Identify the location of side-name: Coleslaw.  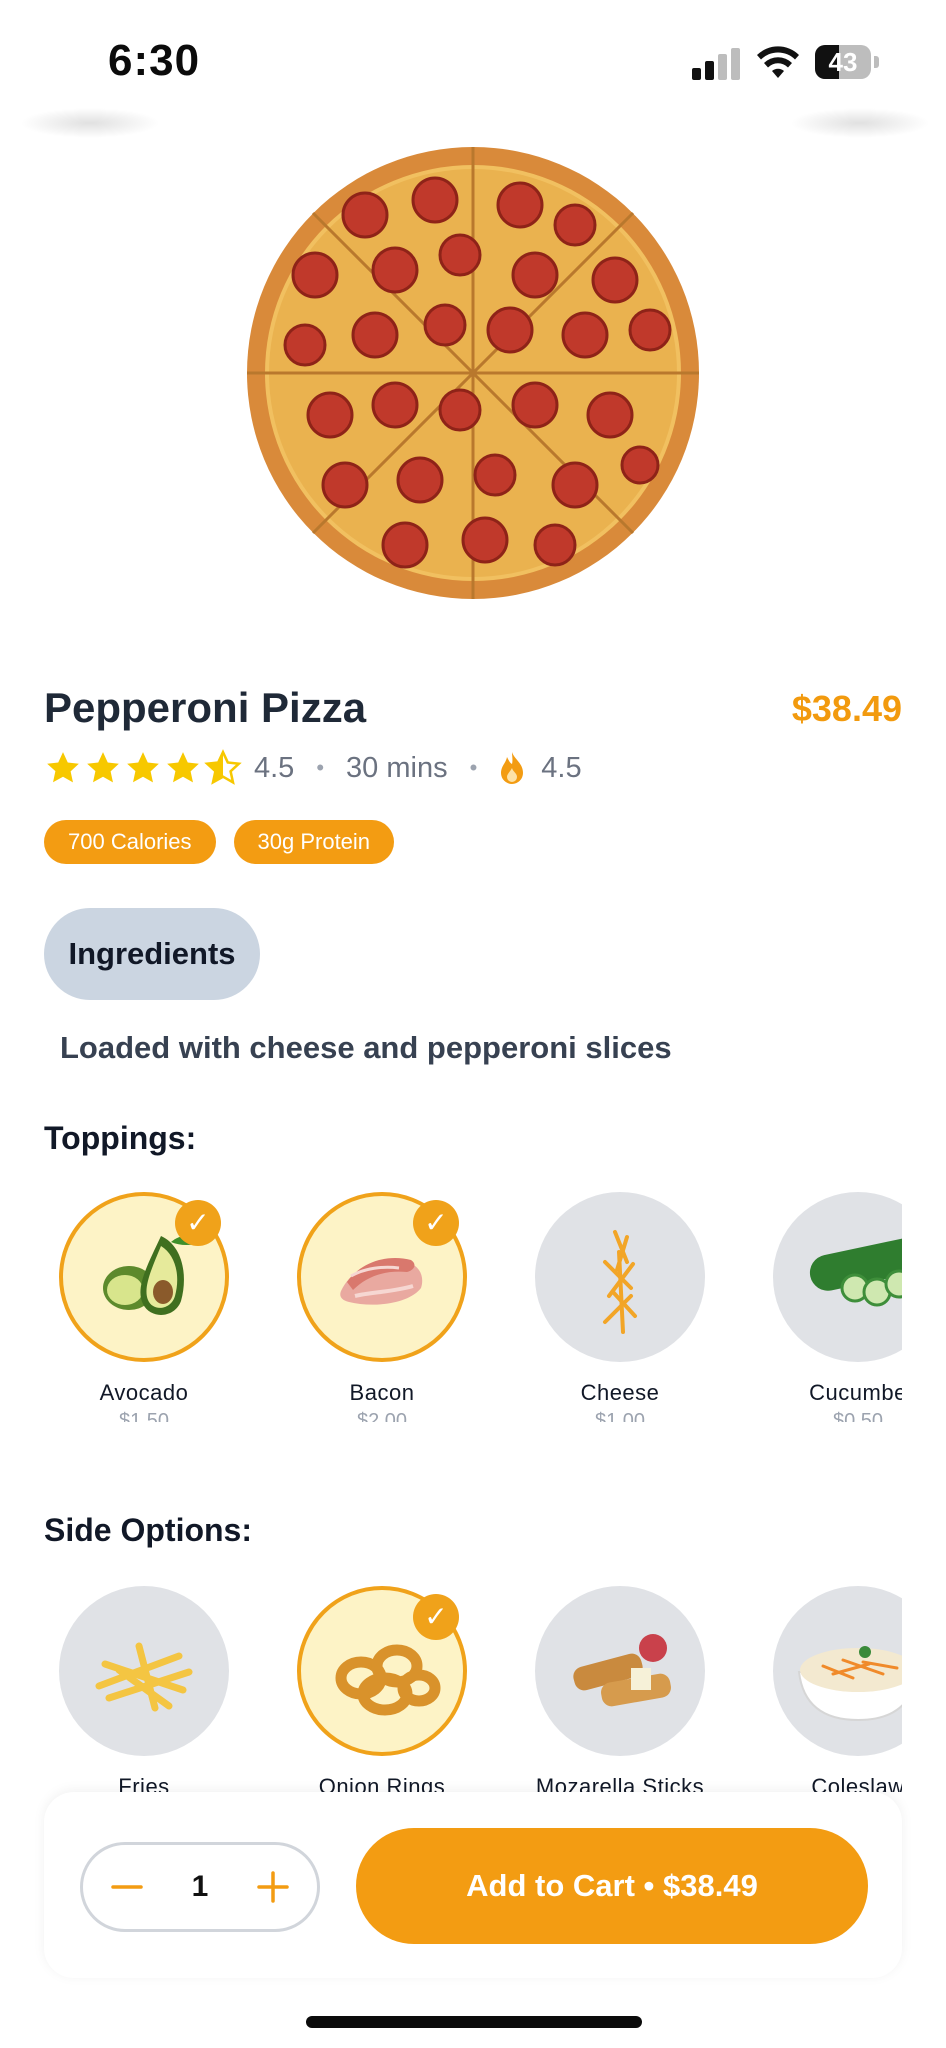
(856, 1783).